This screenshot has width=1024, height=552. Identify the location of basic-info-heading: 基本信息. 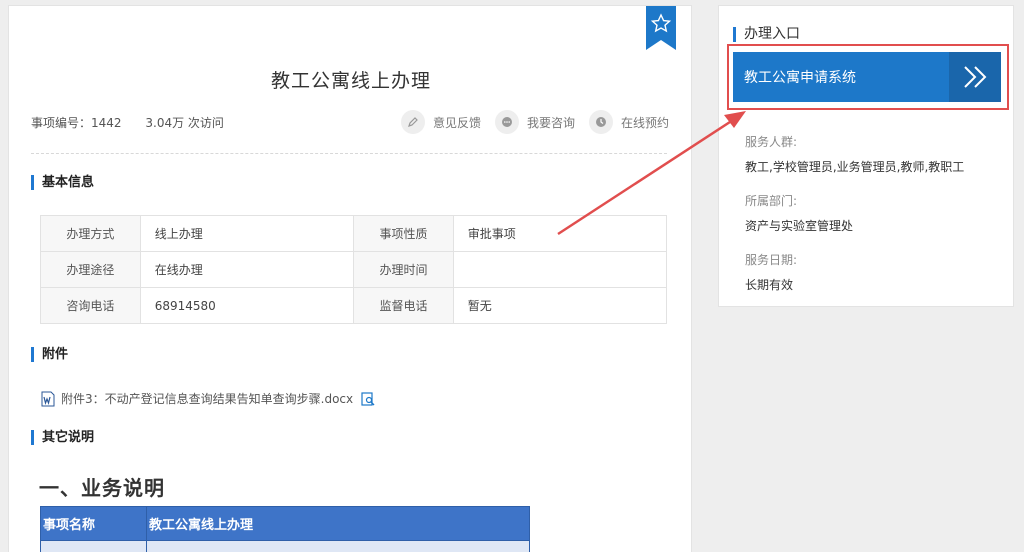
(62, 182).